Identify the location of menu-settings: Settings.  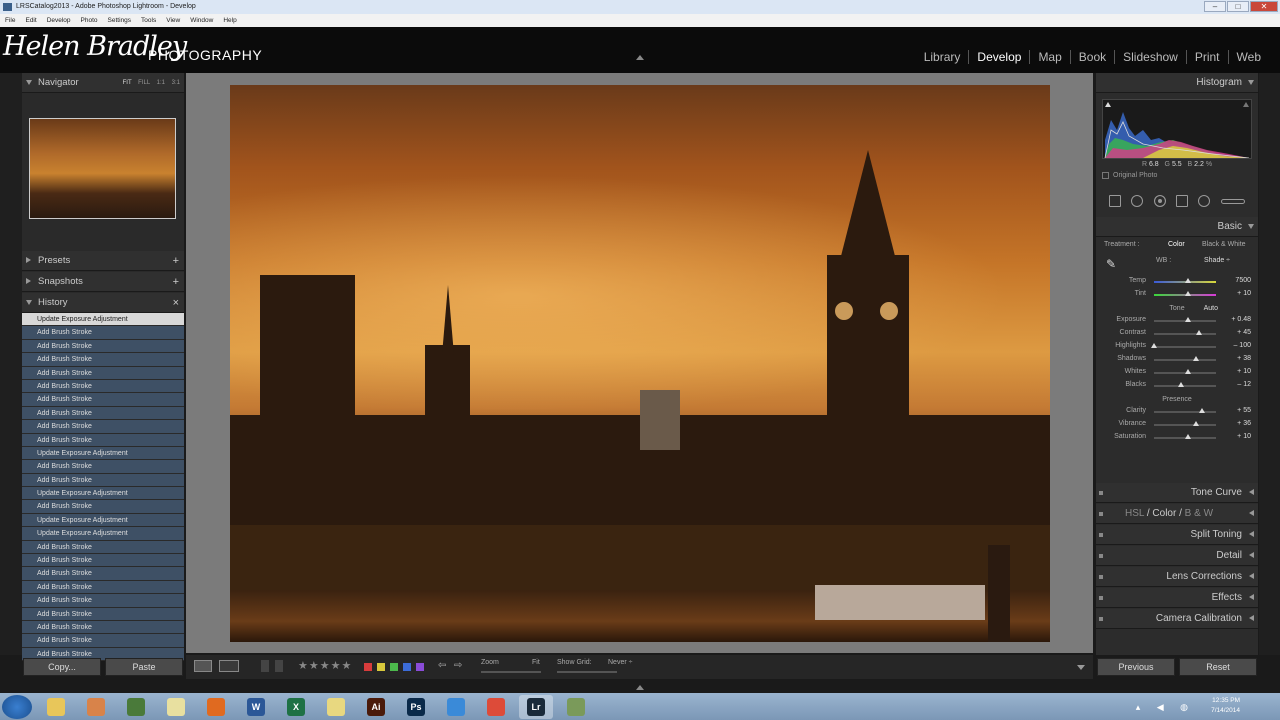
(120, 20).